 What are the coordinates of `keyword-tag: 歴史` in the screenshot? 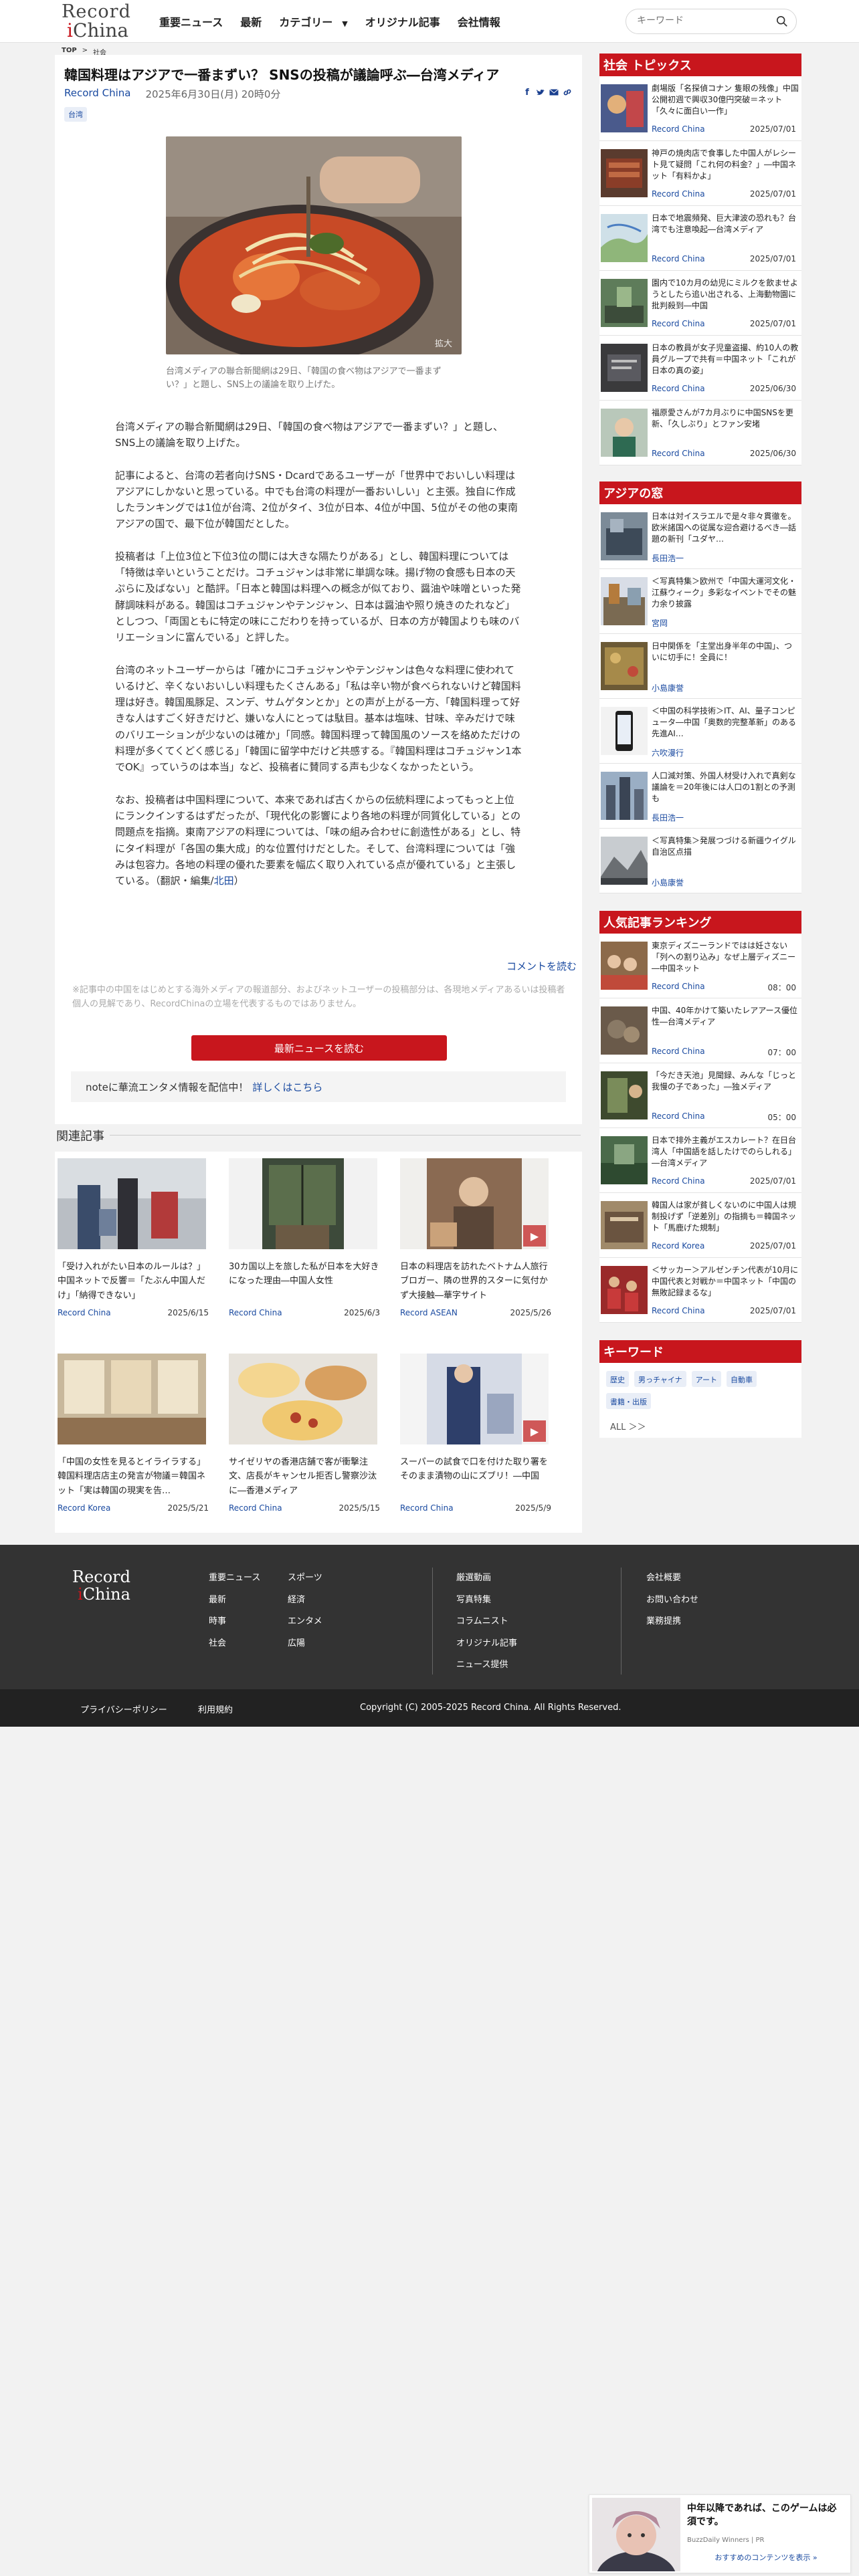 It's located at (617, 1379).